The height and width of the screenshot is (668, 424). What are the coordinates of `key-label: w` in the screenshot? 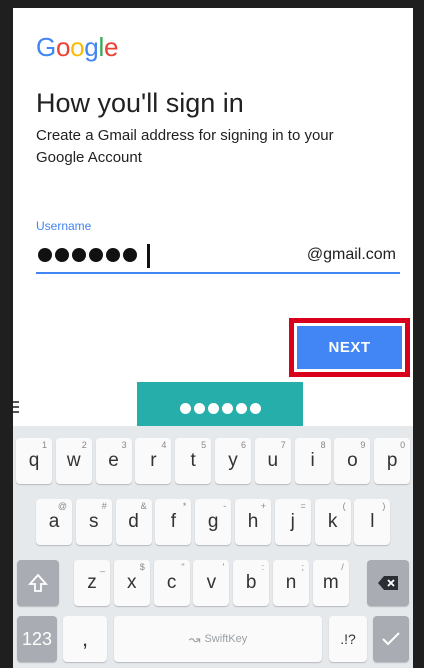 It's located at (73, 460).